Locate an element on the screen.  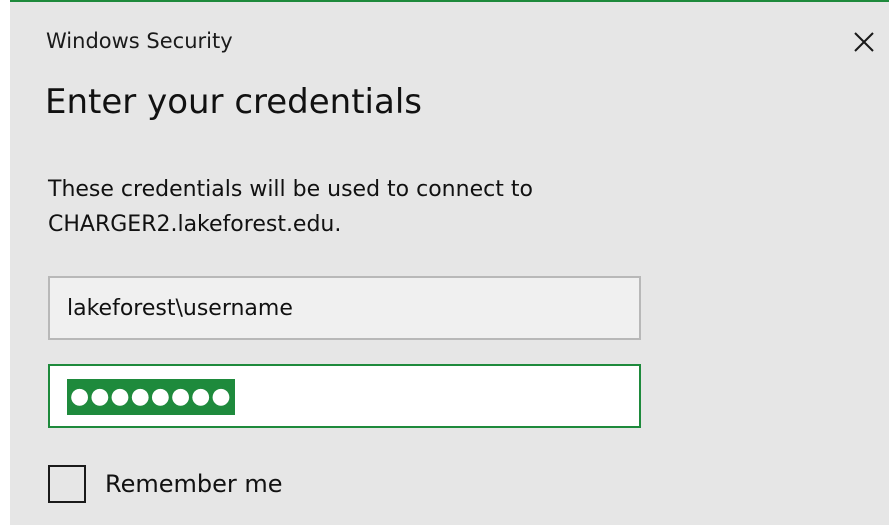
remember-me-option: Remember me is located at coordinates (165, 484).